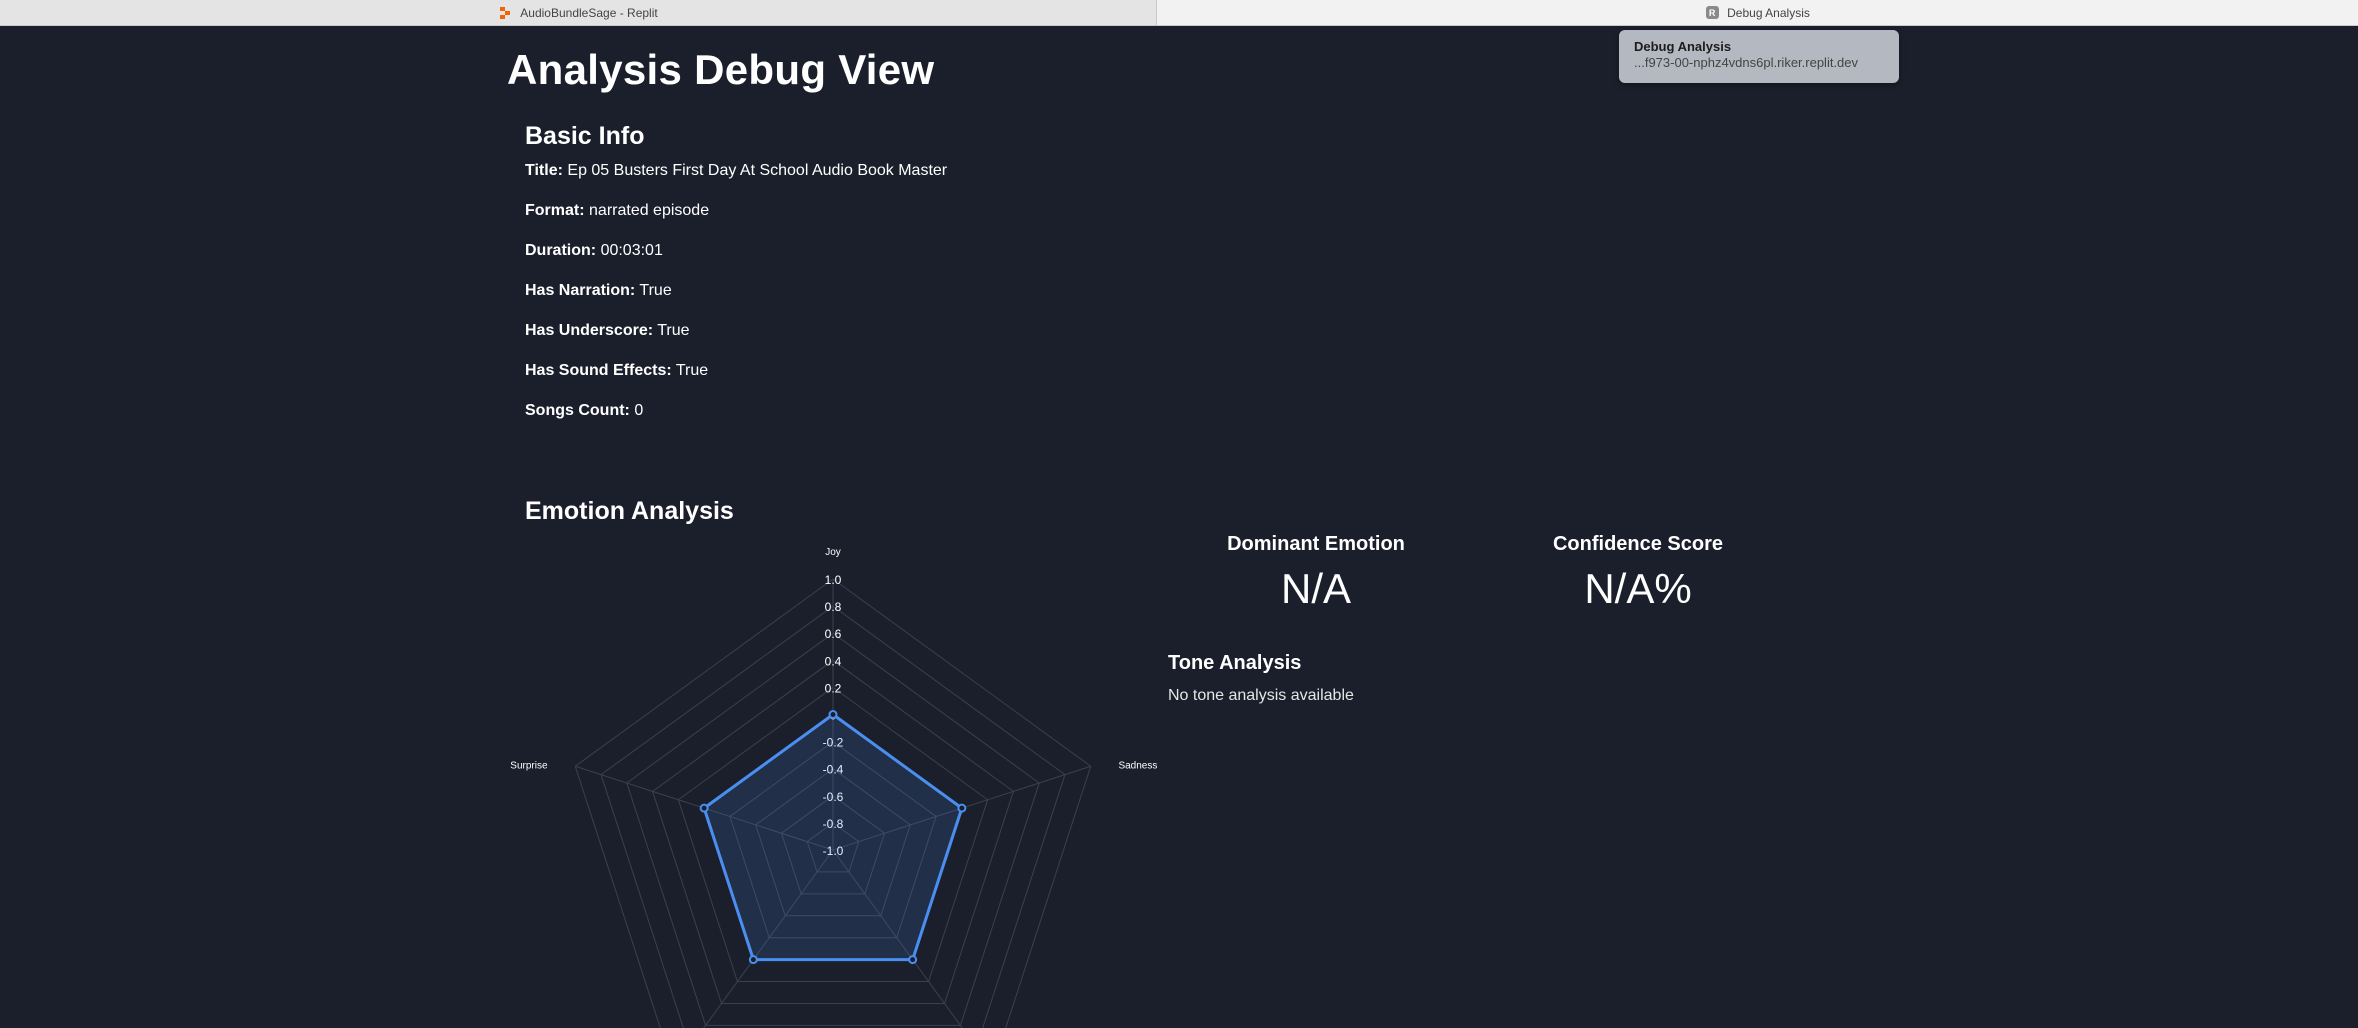 Image resolution: width=2358 pixels, height=1028 pixels. I want to click on dominant-emotion-label: Dominant Emotion, so click(1316, 544).